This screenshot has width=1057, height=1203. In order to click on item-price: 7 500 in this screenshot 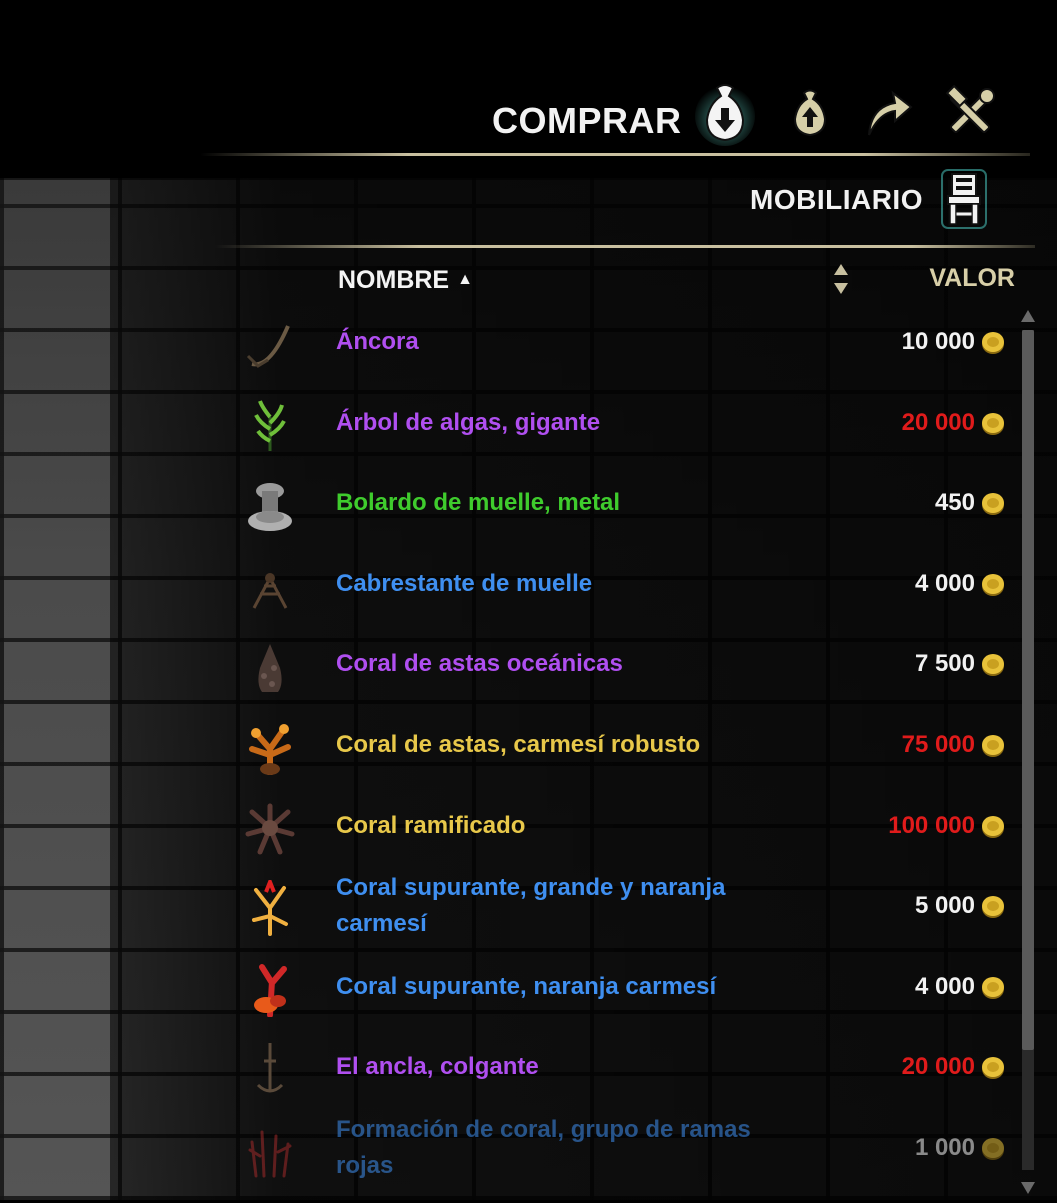, I will do `click(944, 664)`.